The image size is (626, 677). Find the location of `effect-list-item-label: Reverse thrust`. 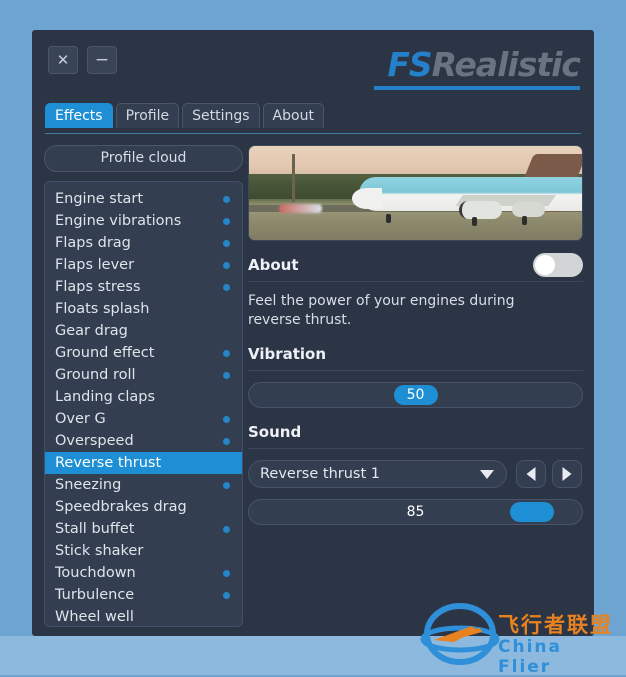

effect-list-item-label: Reverse thrust is located at coordinates (108, 463).